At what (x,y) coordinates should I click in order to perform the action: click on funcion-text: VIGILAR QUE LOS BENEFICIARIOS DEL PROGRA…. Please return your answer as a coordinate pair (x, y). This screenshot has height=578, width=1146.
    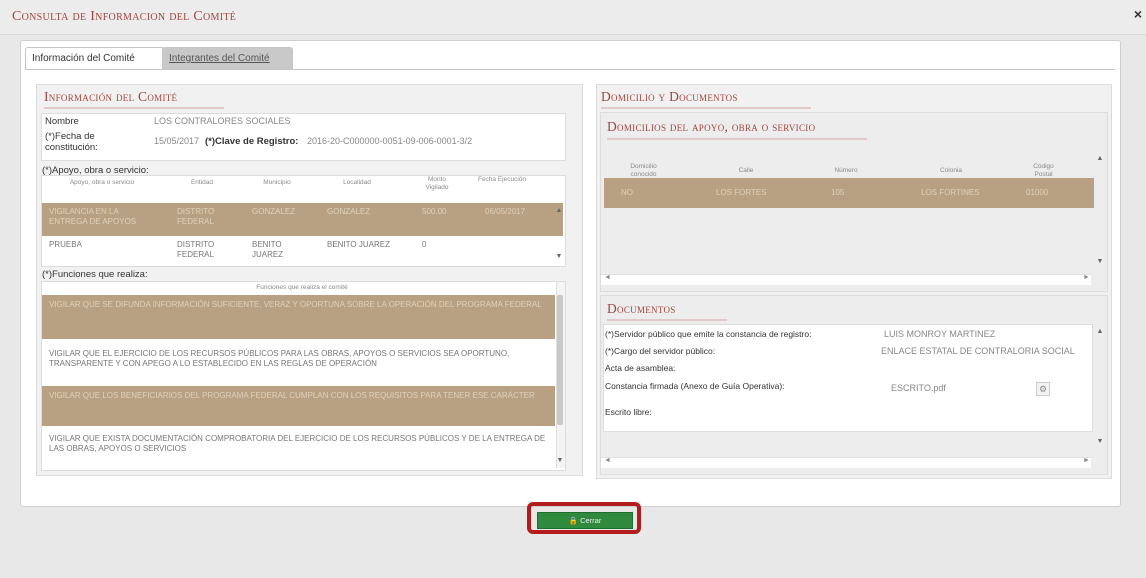
    Looking at the image, I should click on (292, 395).